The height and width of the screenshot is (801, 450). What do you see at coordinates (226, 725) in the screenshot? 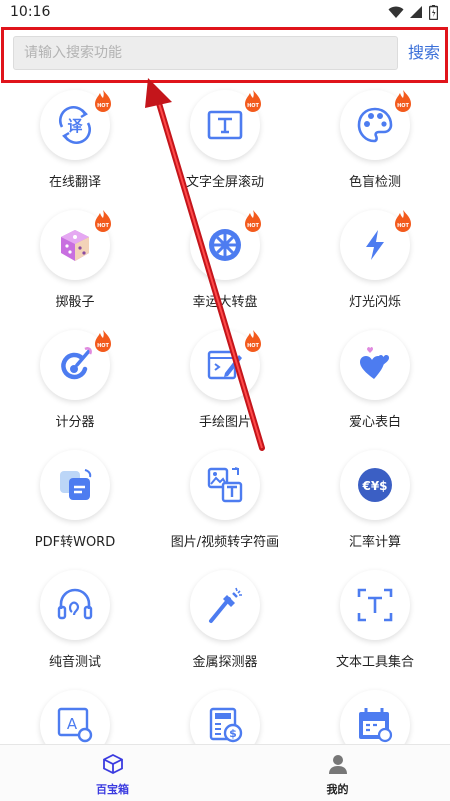
I see `calculator-icon: $` at bounding box center [226, 725].